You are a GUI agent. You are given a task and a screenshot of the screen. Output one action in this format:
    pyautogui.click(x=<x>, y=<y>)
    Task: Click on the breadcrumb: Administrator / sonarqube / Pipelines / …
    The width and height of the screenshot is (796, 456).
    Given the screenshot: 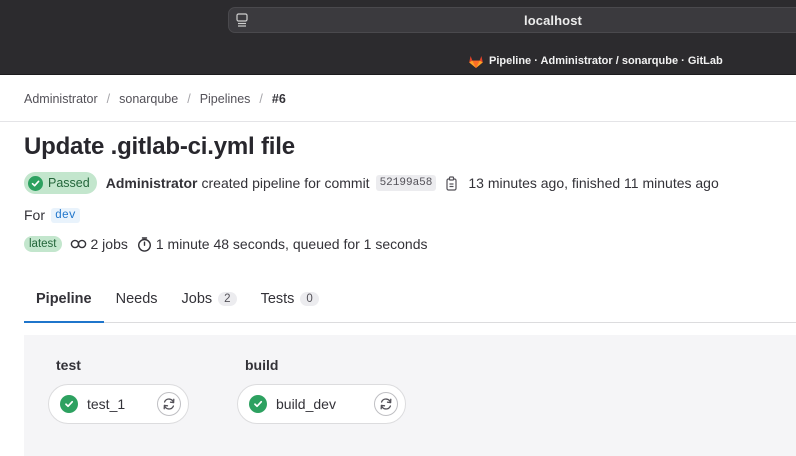 What is the action you would take?
    pyautogui.click(x=155, y=99)
    